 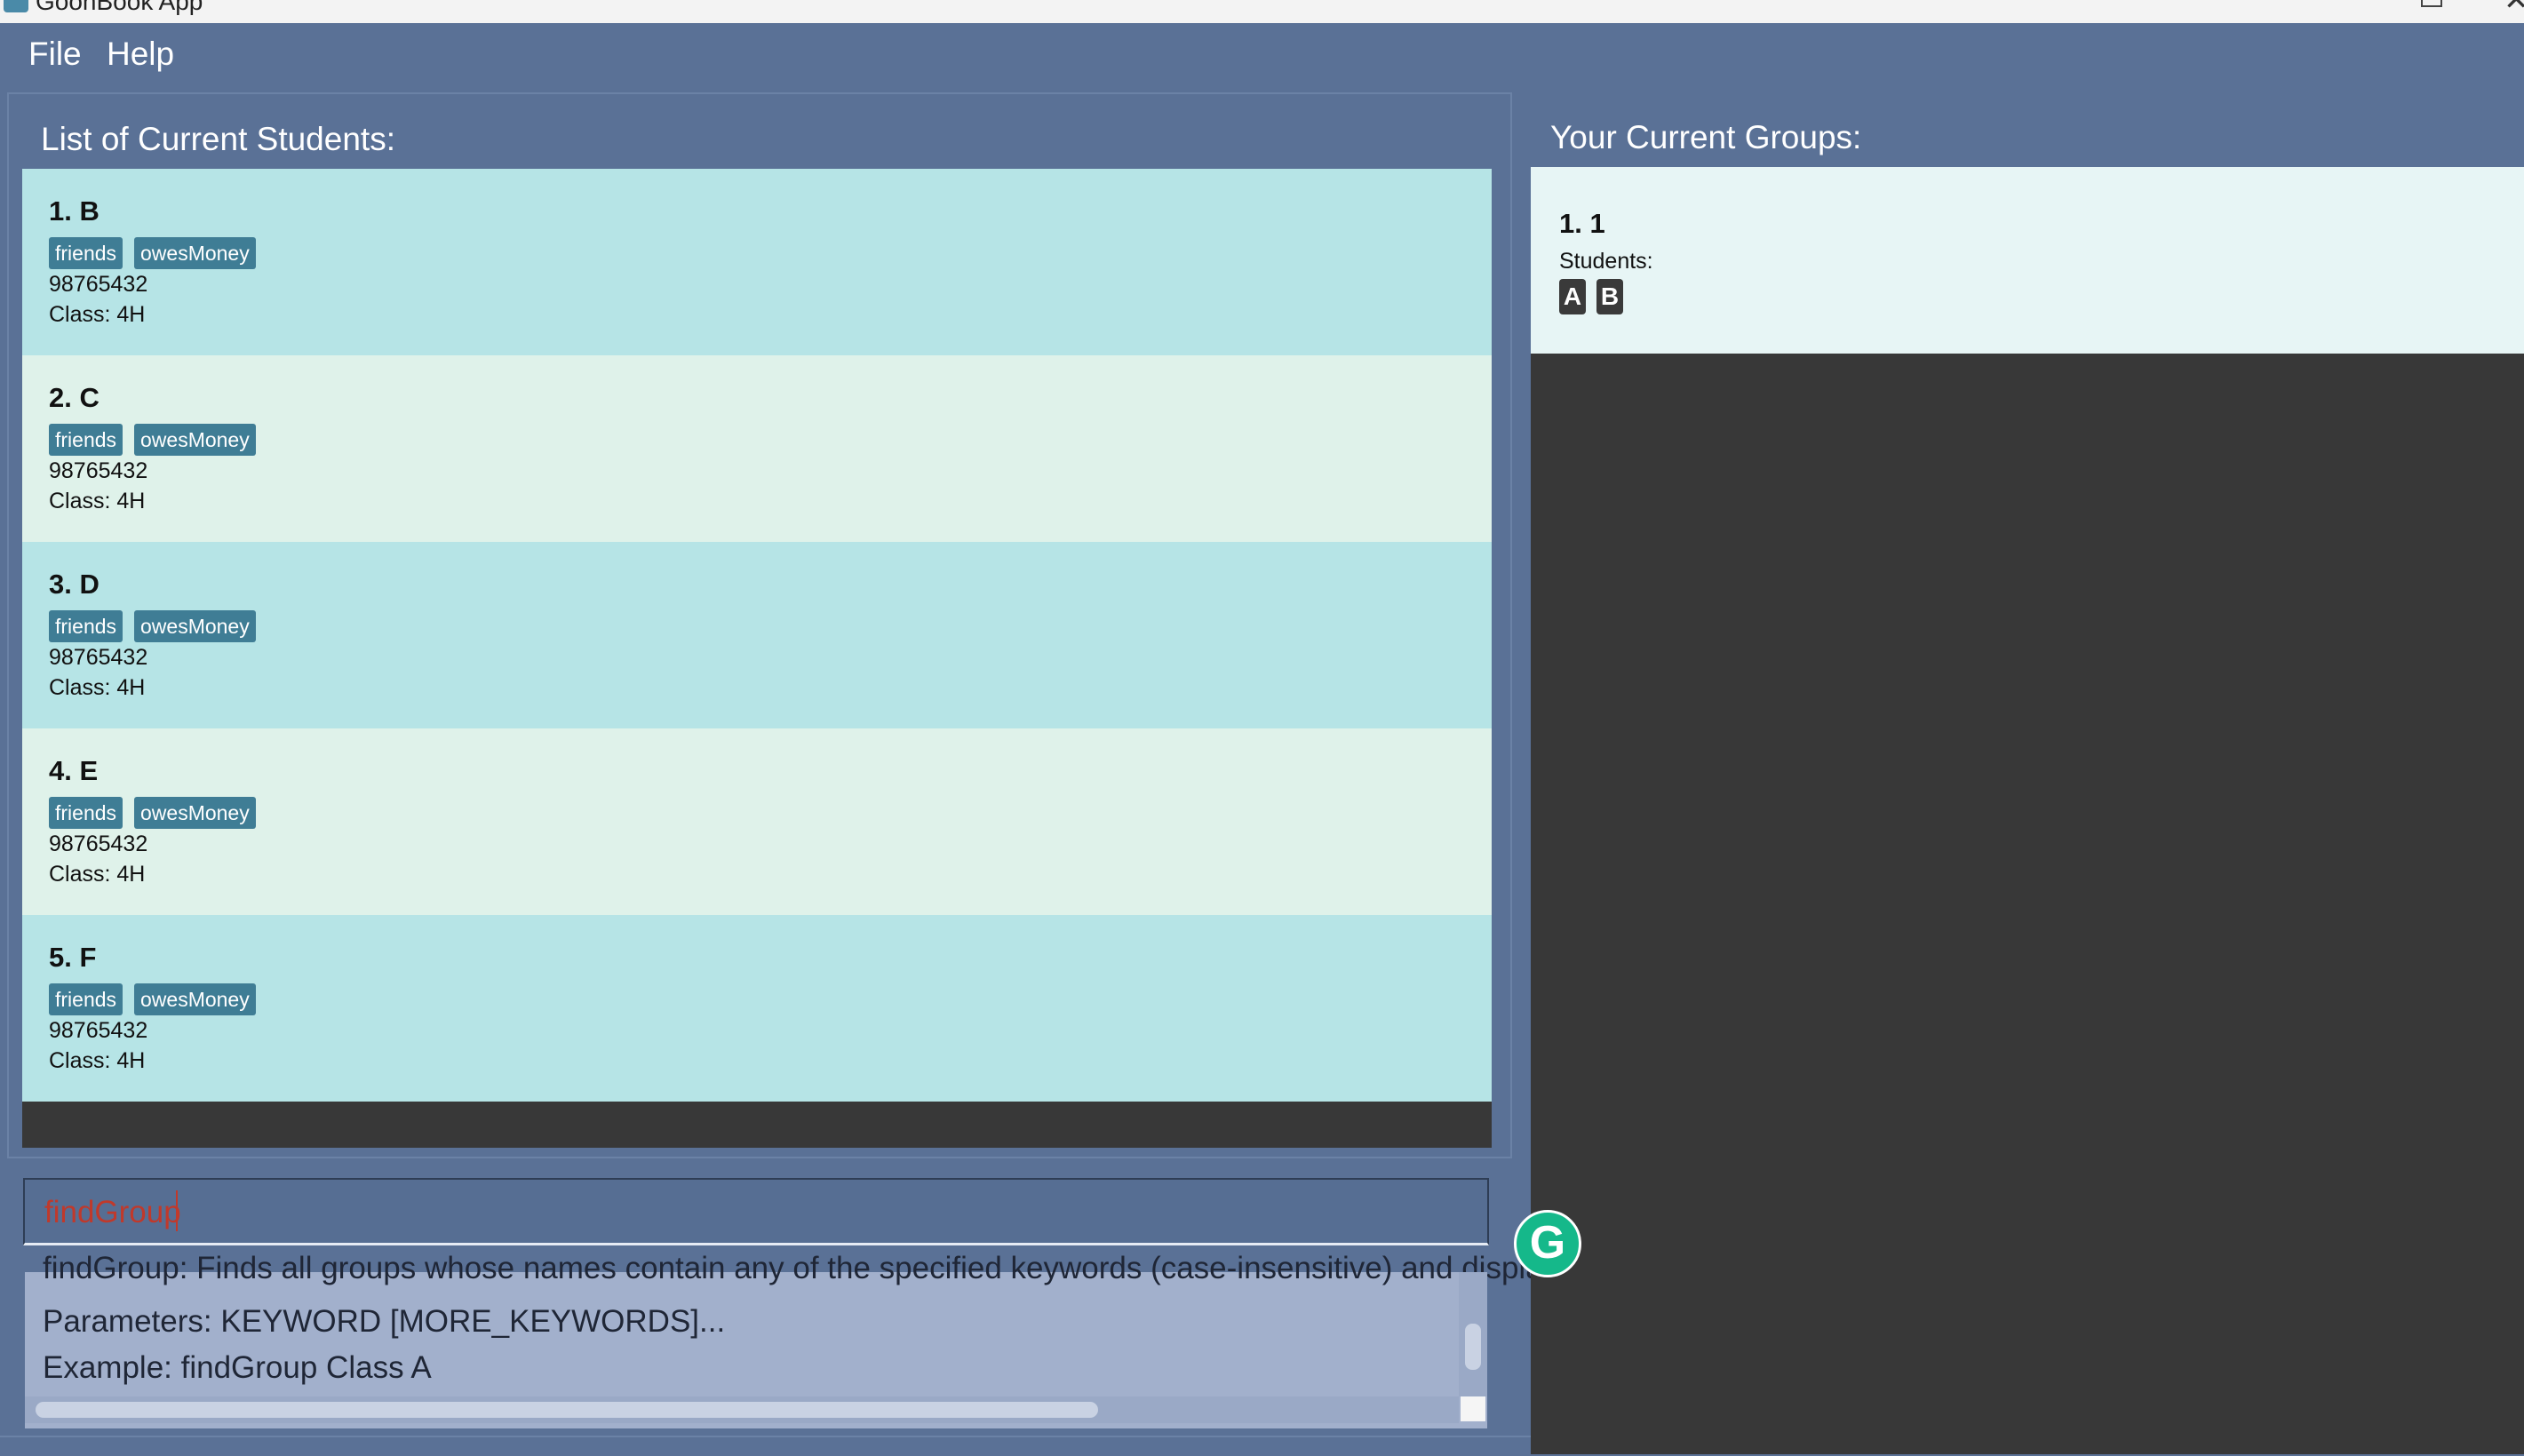 What do you see at coordinates (1572, 296) in the screenshot?
I see `group-member-badge: A` at bounding box center [1572, 296].